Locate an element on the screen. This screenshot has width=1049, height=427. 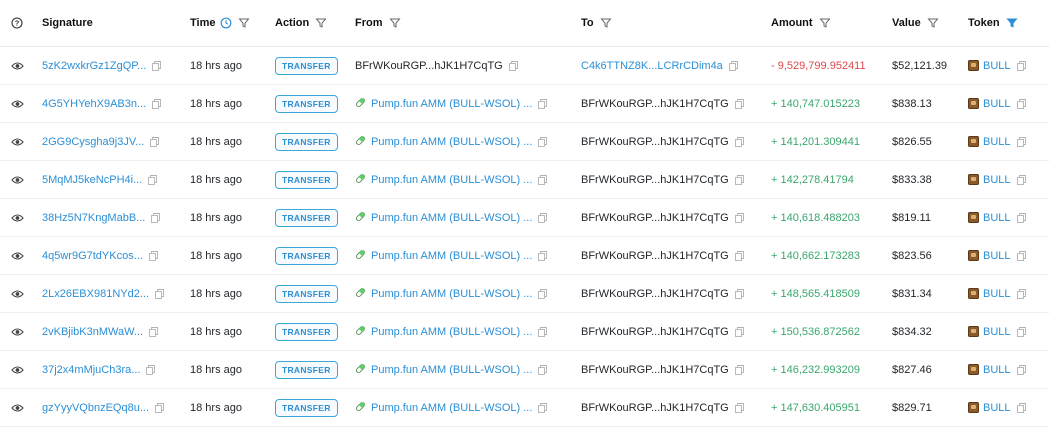
action-filter-icon is located at coordinates (321, 23).